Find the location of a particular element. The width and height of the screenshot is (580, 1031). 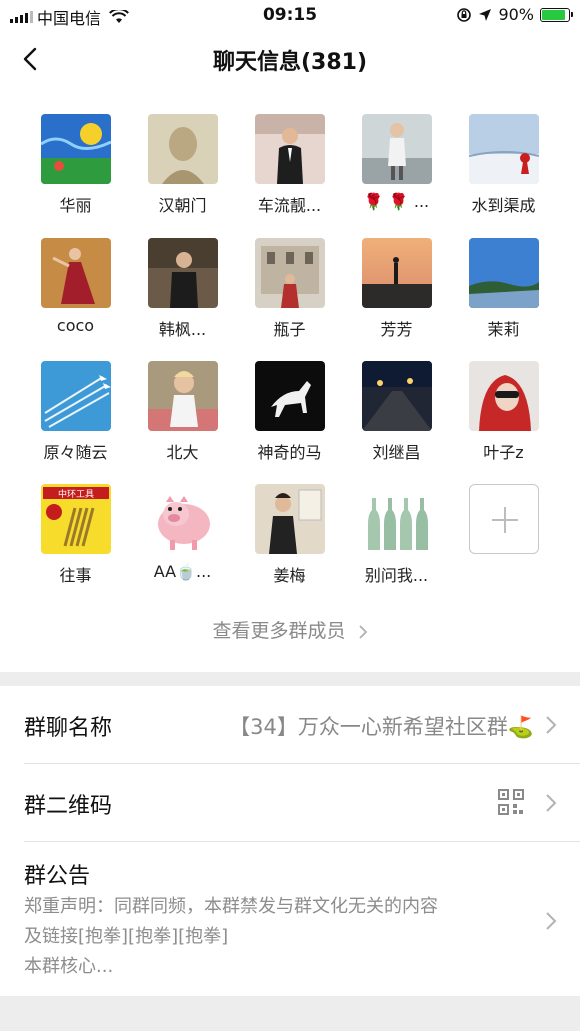

member-item: 刘继昌 is located at coordinates (396, 412).